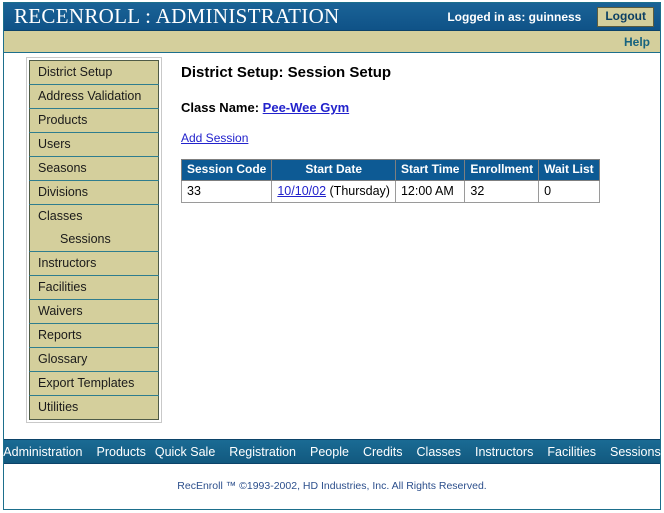  Describe the element at coordinates (430, 170) in the screenshot. I see `column-header-start-time: Start Time` at that location.